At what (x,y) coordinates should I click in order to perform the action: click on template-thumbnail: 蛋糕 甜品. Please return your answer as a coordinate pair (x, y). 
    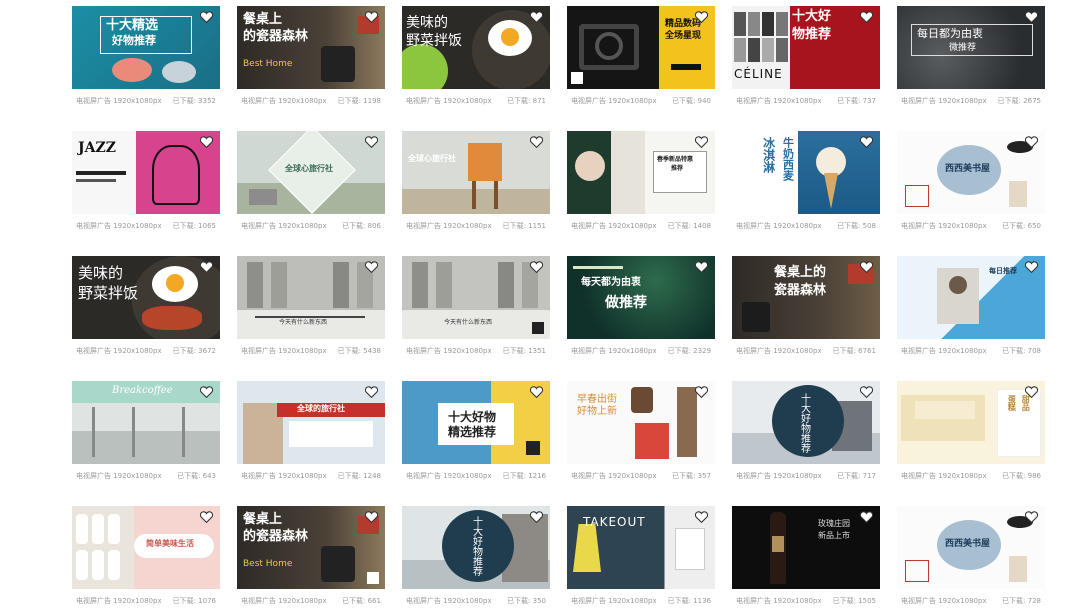
    Looking at the image, I should click on (971, 422).